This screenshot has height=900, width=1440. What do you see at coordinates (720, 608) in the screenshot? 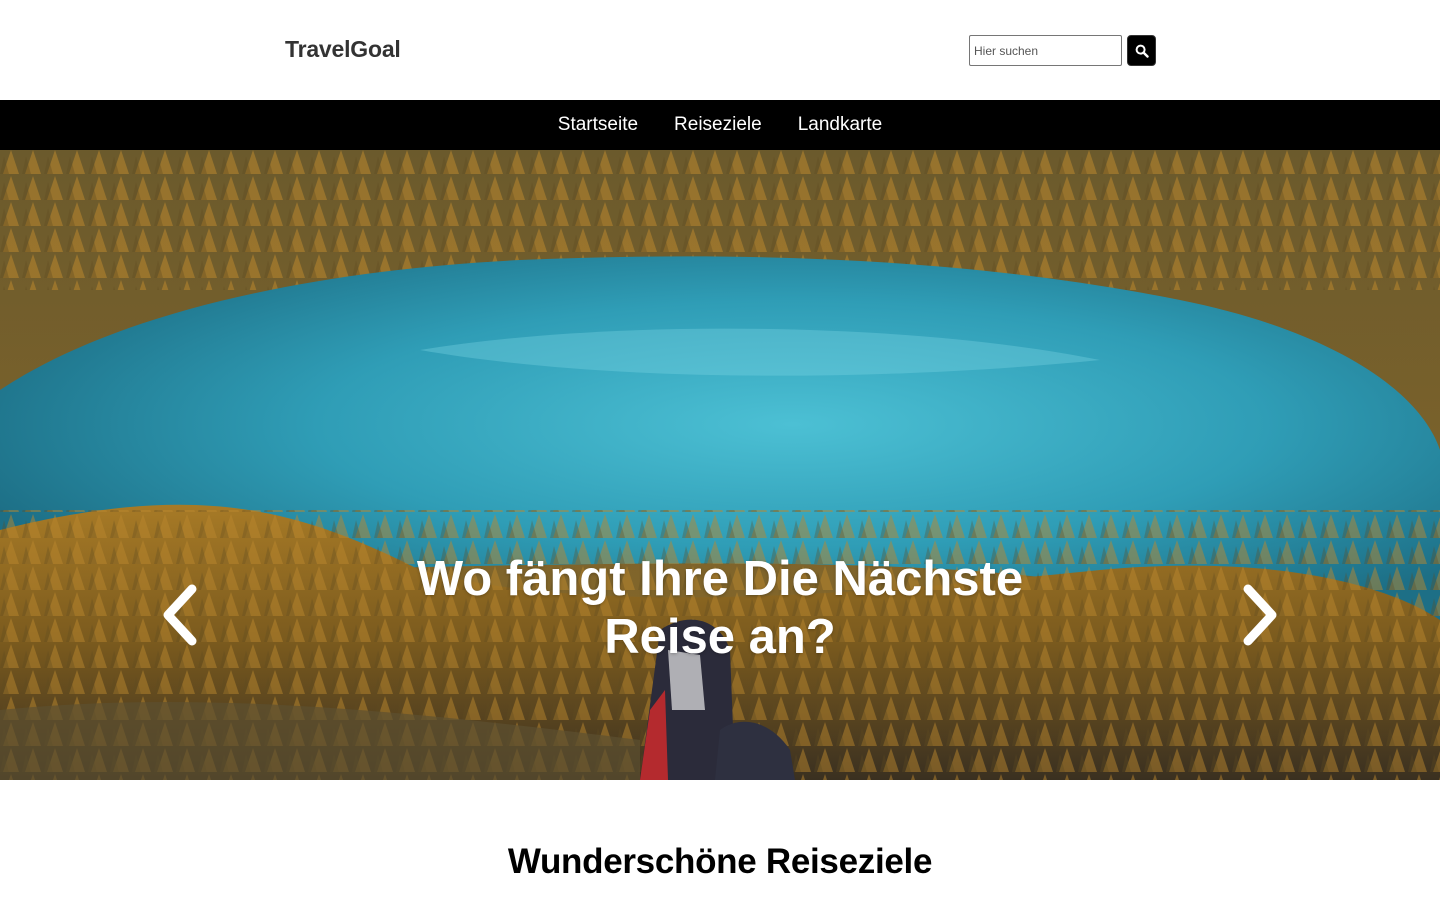
I see `hero-title: Wo fängt Ihre Die Nächste Reise an?` at bounding box center [720, 608].